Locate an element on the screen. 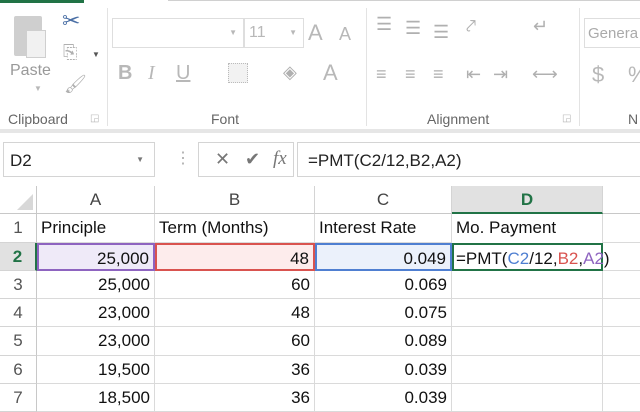 Image resolution: width=640 pixels, height=412 pixels. cell-b1: Term (Months) is located at coordinates (235, 228).